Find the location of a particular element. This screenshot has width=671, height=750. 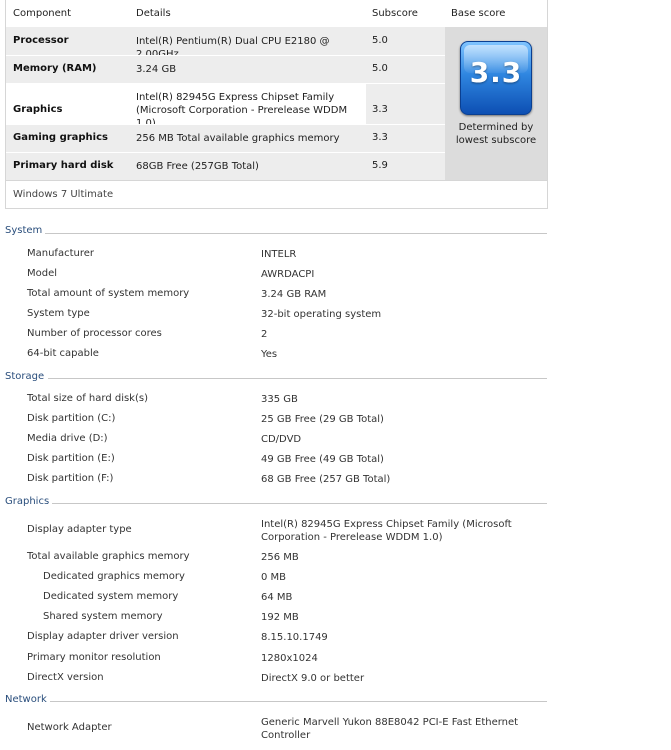

prop-label: 64-bit capable is located at coordinates (63, 353).